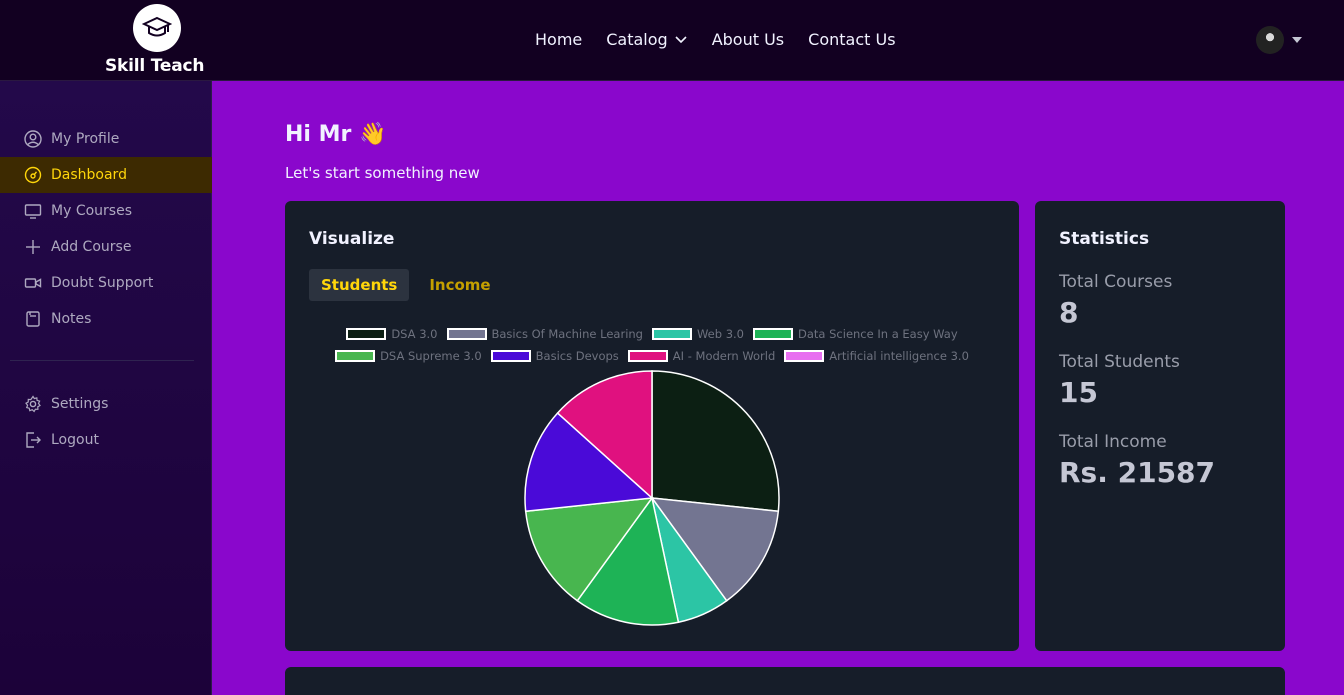 Image resolution: width=1344 pixels, height=695 pixels. I want to click on gauge-icon, so click(33, 175).